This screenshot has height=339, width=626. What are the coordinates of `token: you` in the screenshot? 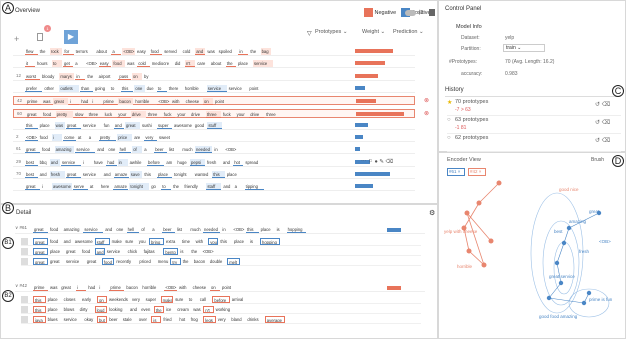 It's located at (142, 241).